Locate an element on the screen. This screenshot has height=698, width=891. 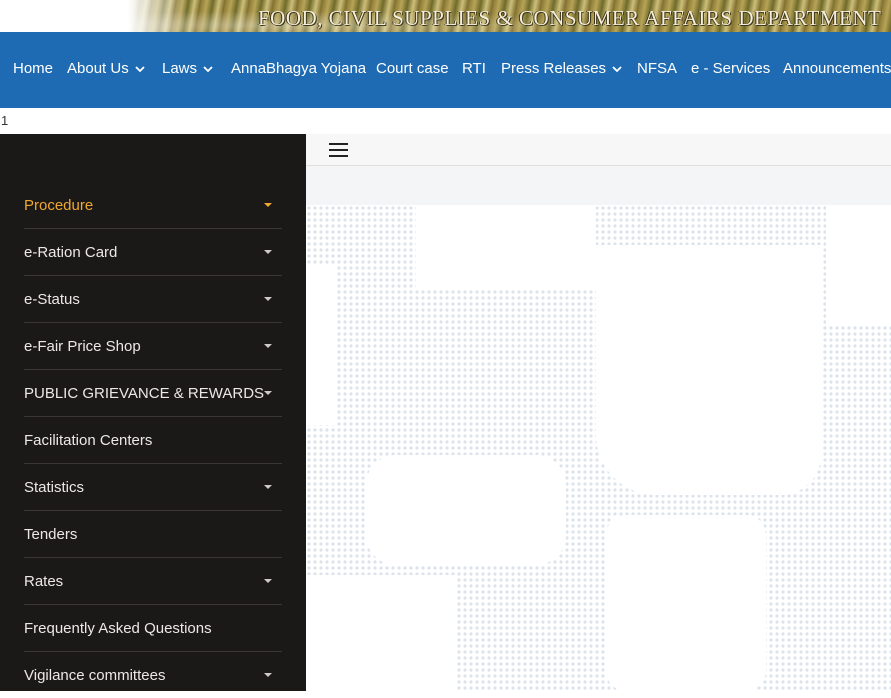
sidebar-item-rates: Rates is located at coordinates (153, 581).